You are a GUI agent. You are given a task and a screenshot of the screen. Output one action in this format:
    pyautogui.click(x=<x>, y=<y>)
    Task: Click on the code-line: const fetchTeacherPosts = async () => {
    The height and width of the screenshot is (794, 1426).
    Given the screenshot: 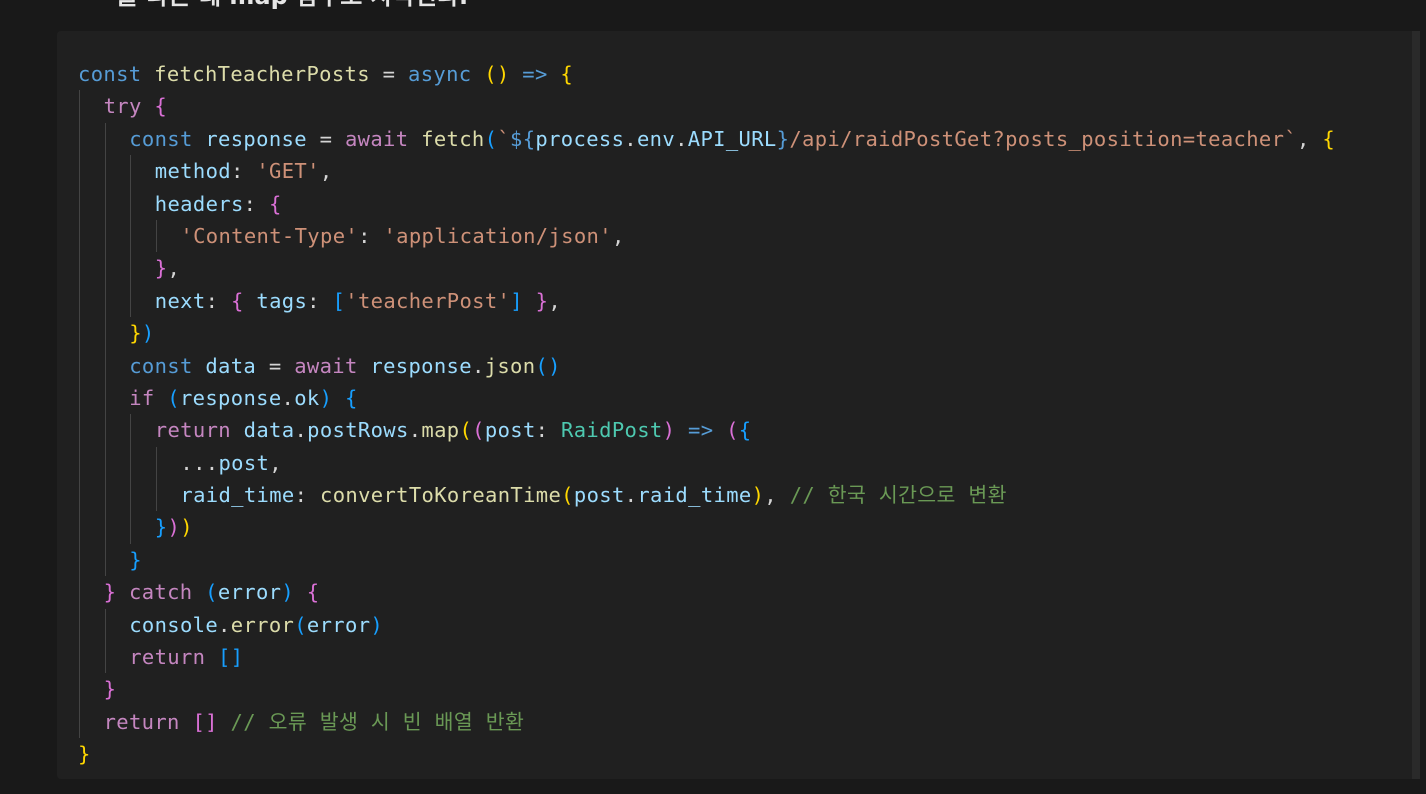 What is the action you would take?
    pyautogui.click(x=706, y=74)
    